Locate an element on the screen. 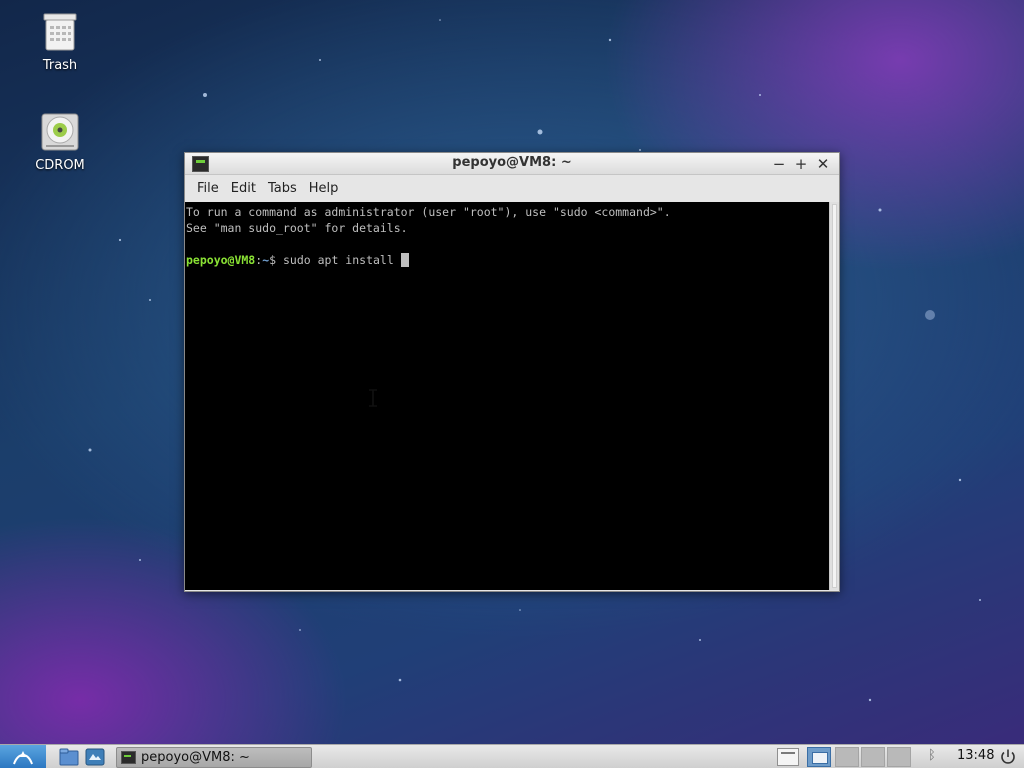 This screenshot has height=768, width=1024. start-menu-button is located at coordinates (23, 756).